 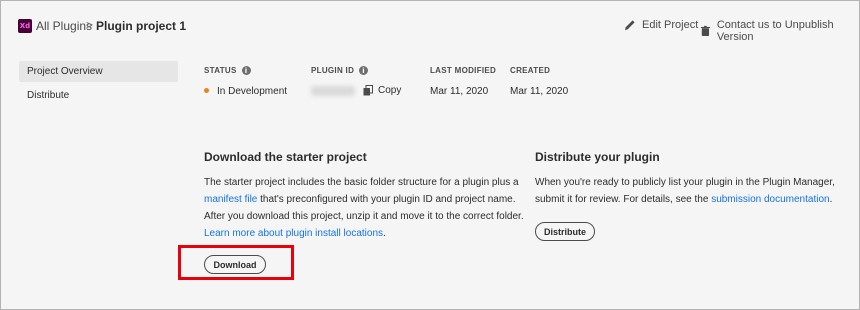 What do you see at coordinates (220, 70) in the screenshot?
I see `status-label: STATUS` at bounding box center [220, 70].